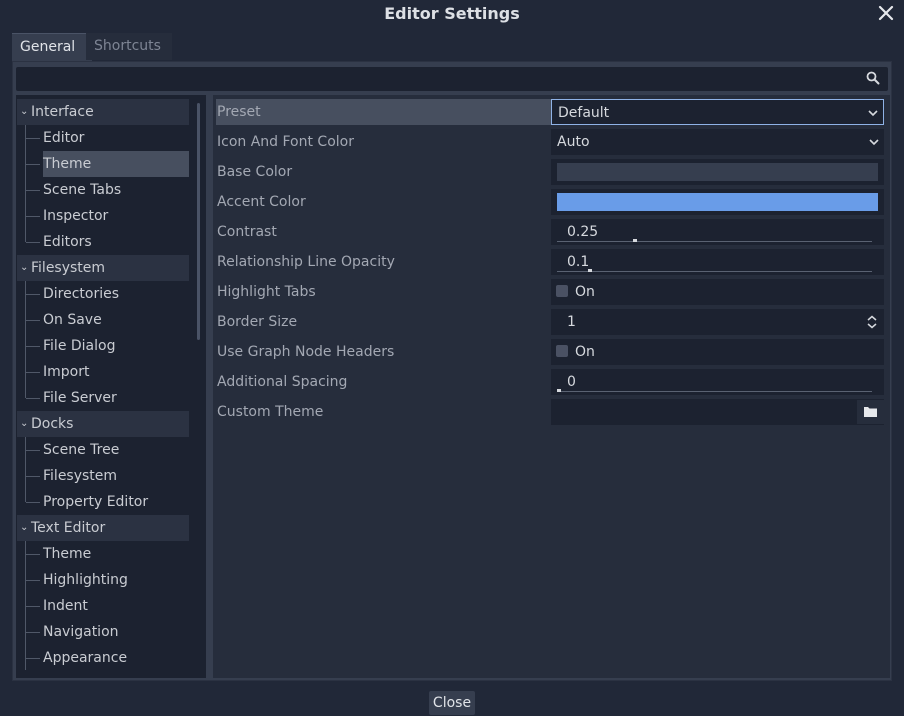  I want to click on custom-theme-path-field, so click(717, 412).